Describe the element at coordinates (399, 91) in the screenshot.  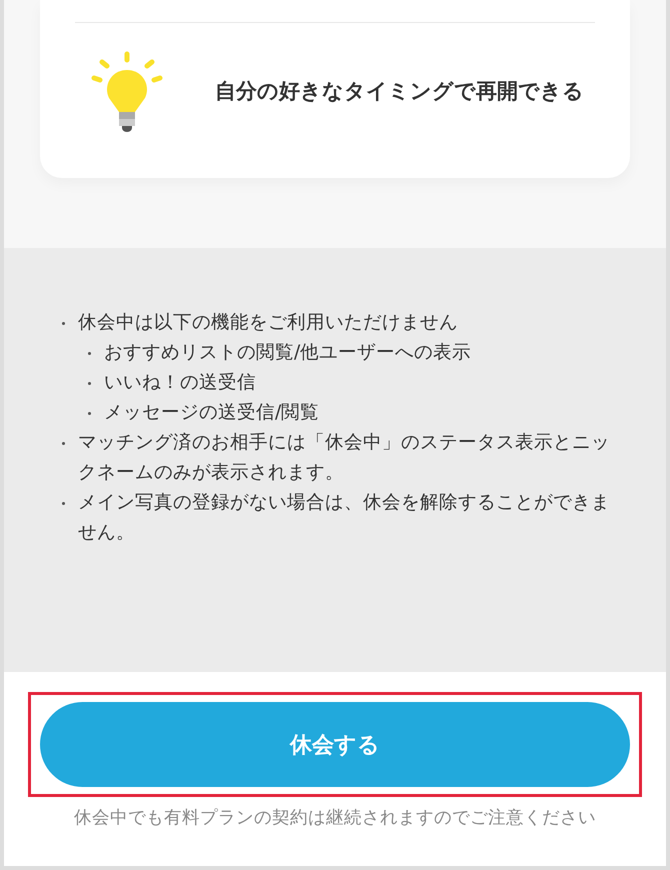
I see `feature-text: 自分の好きなタイミングで再開できる` at that location.